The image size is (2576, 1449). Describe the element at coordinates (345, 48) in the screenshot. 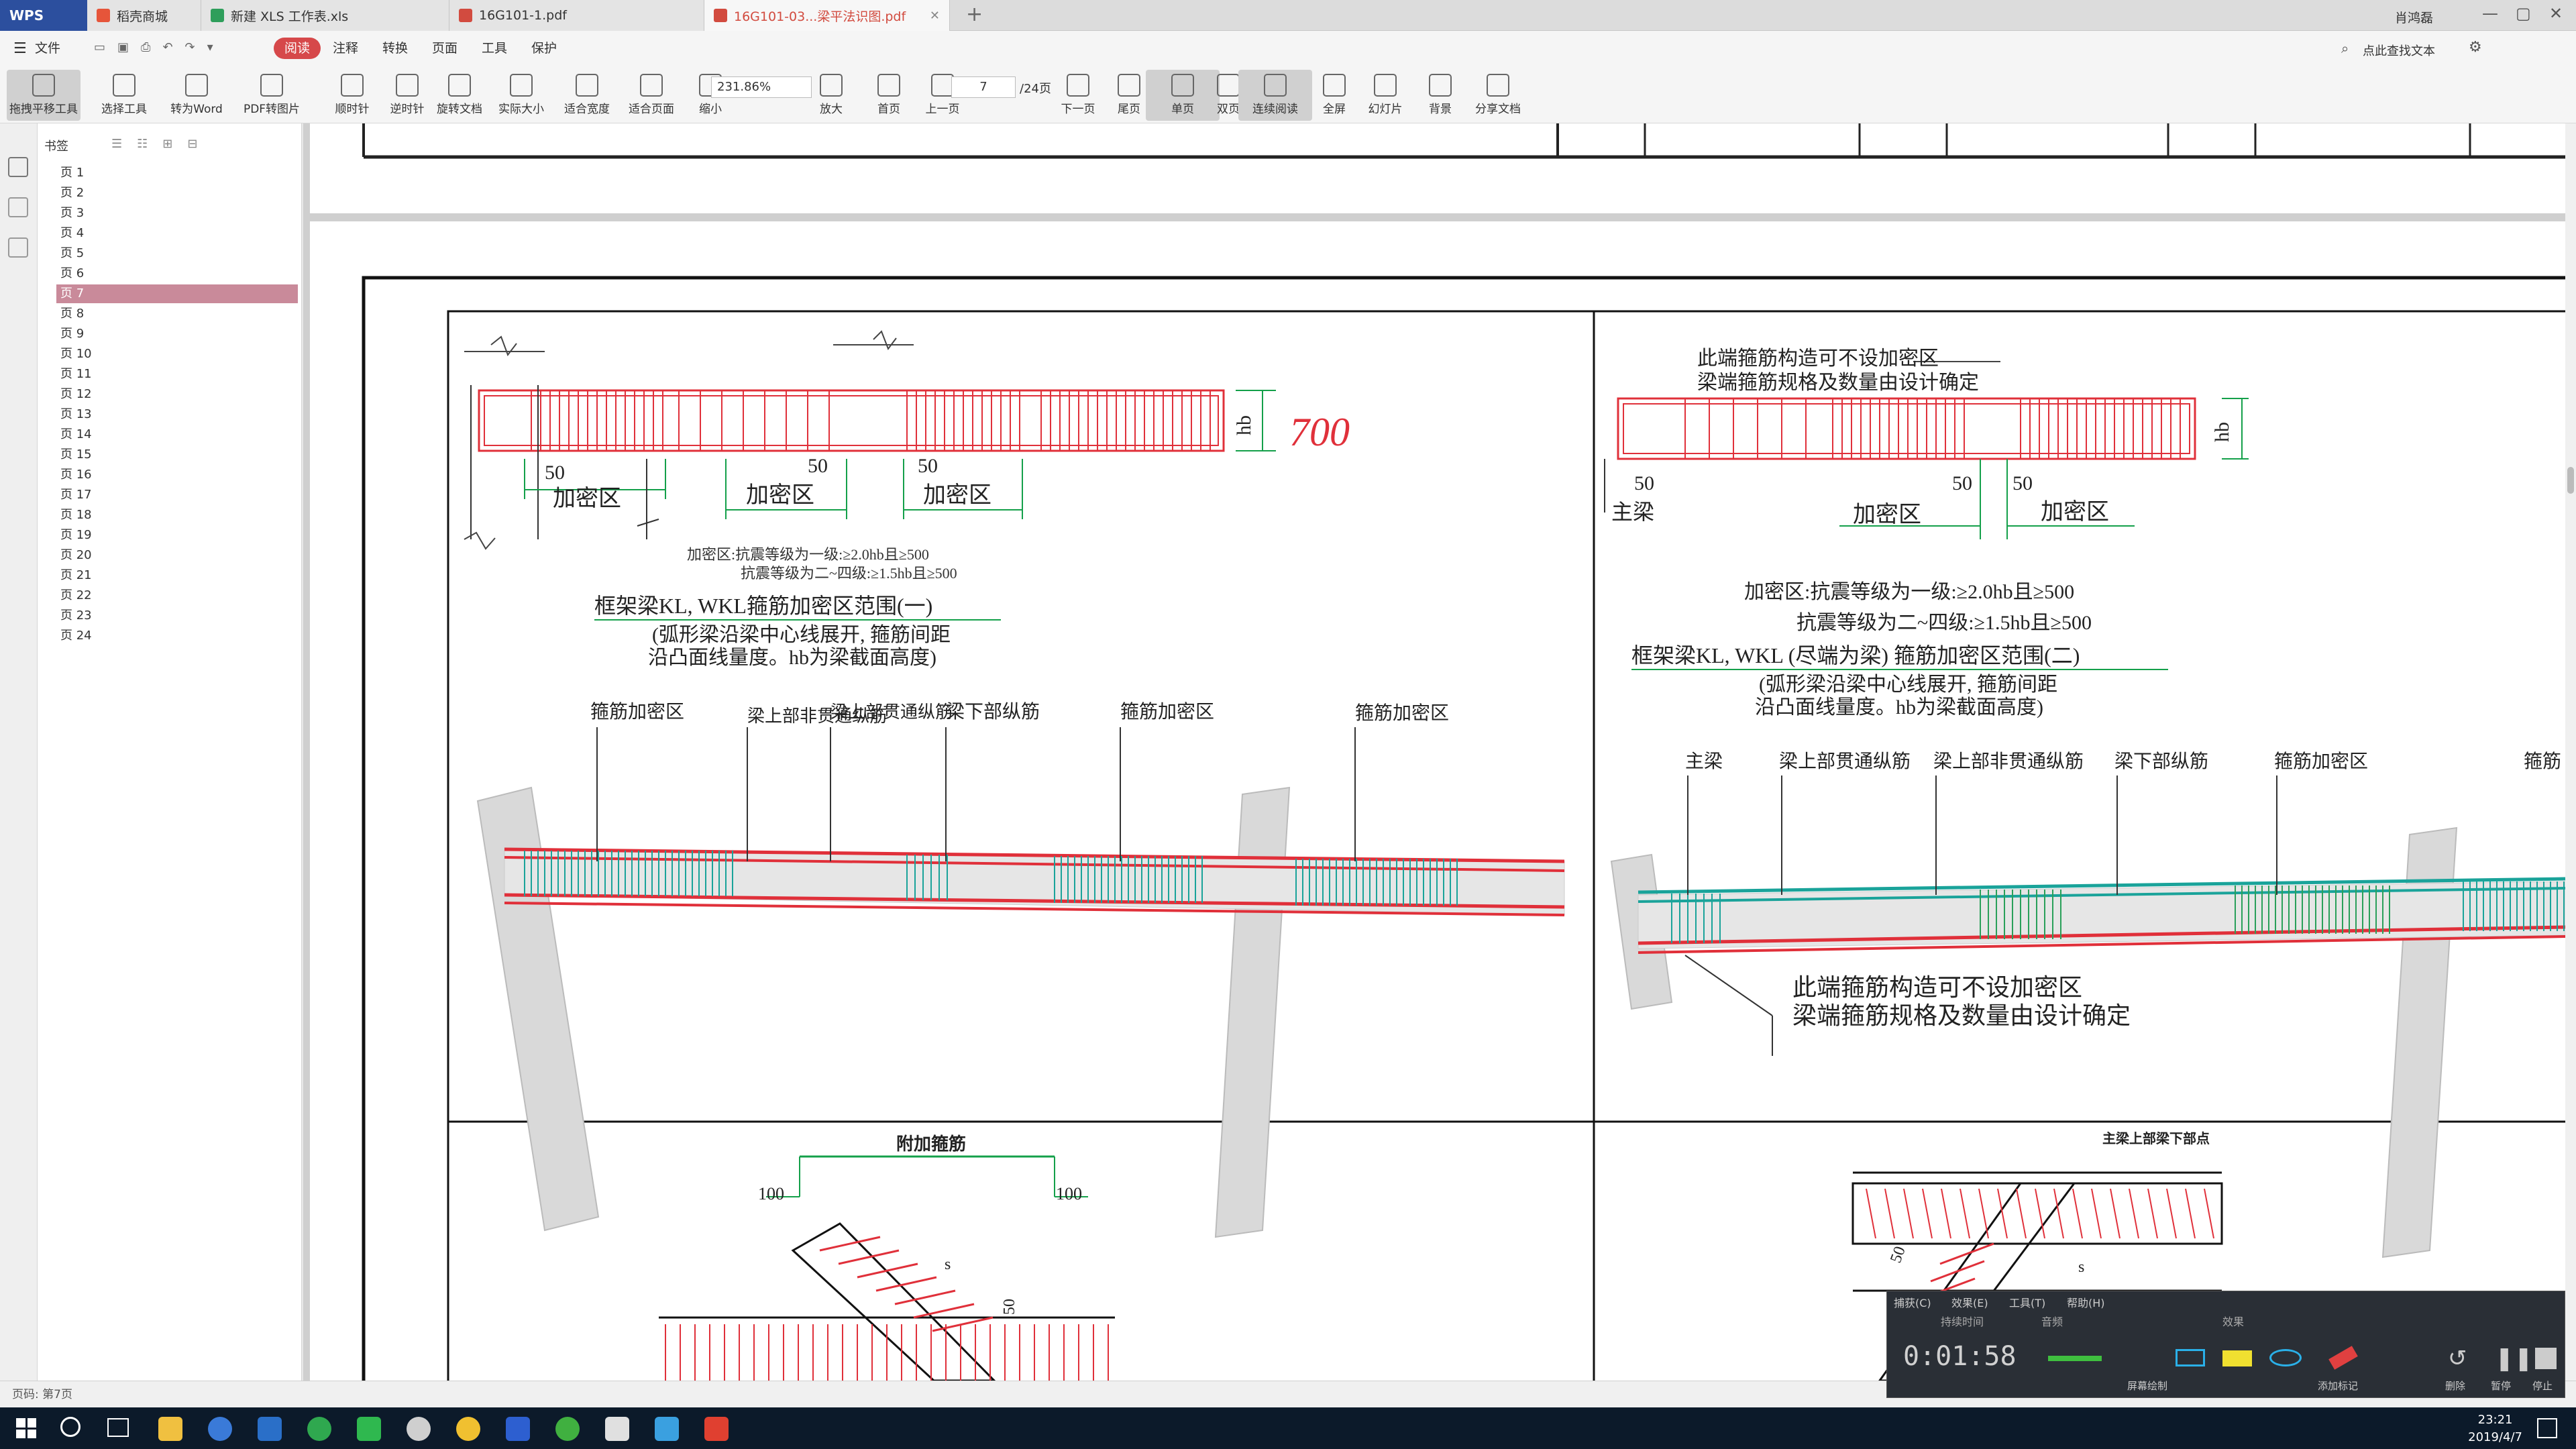

I see `menu-annotate: 注释` at that location.